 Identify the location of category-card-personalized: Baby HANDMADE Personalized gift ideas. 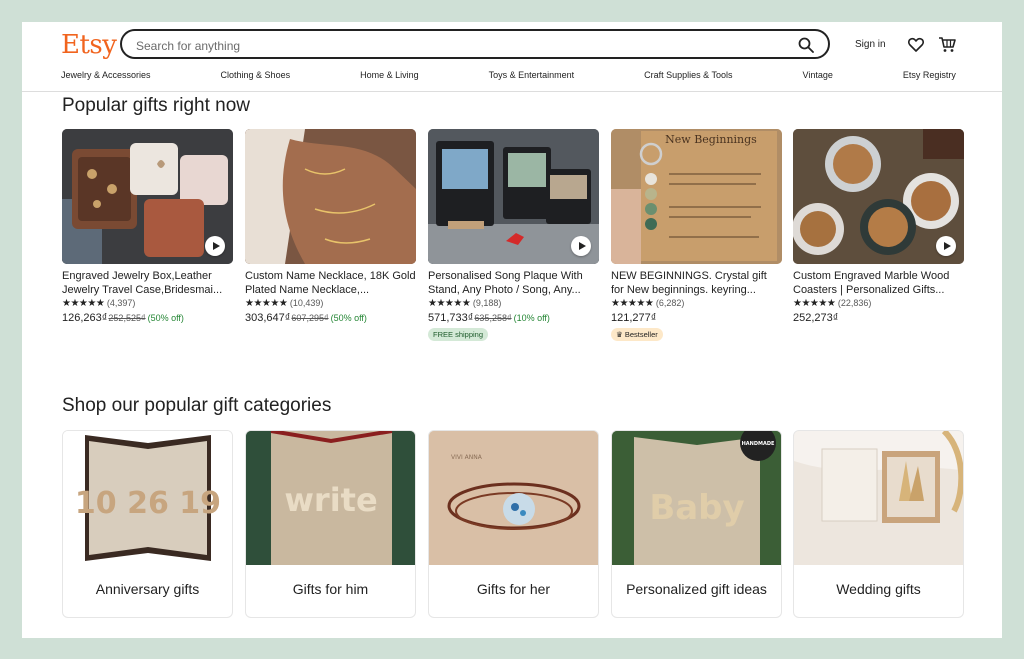
(696, 524).